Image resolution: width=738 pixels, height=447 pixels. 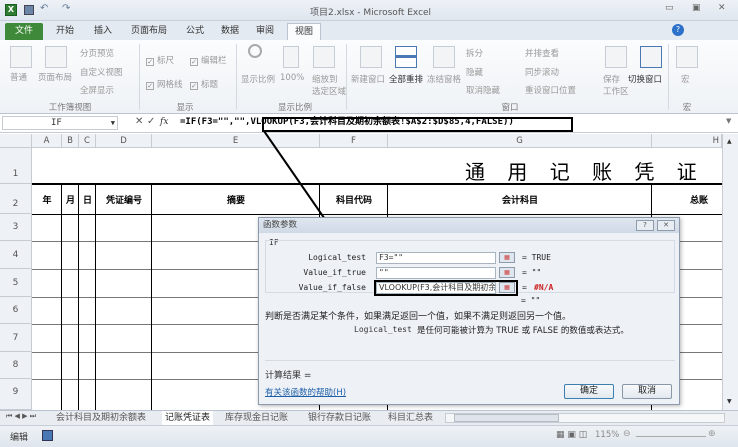 What do you see at coordinates (685, 79) in the screenshot?
I see `macros-button: 宏` at bounding box center [685, 79].